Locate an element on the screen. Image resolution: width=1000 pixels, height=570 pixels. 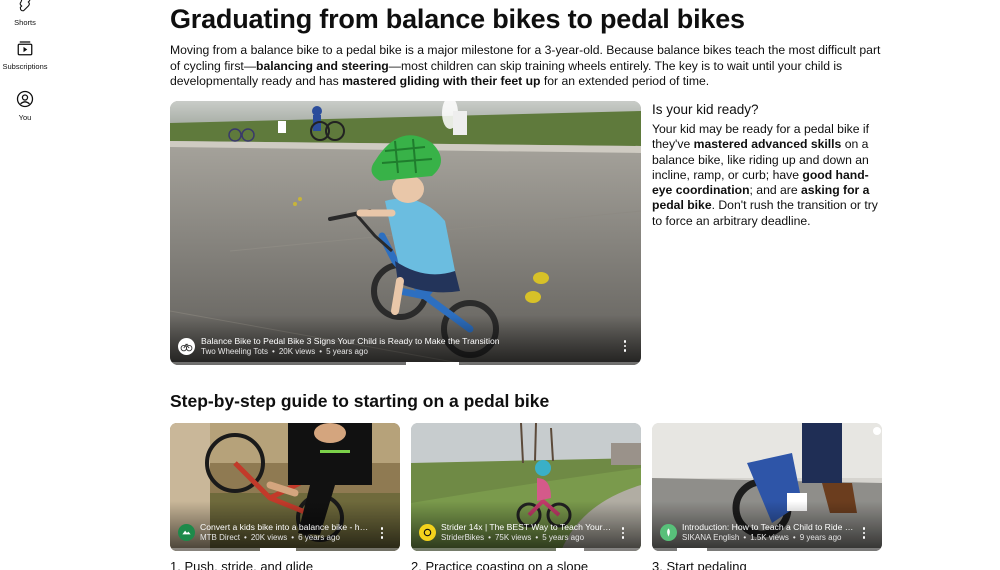
sidebar-item-you: You is located at coordinates (25, 105).